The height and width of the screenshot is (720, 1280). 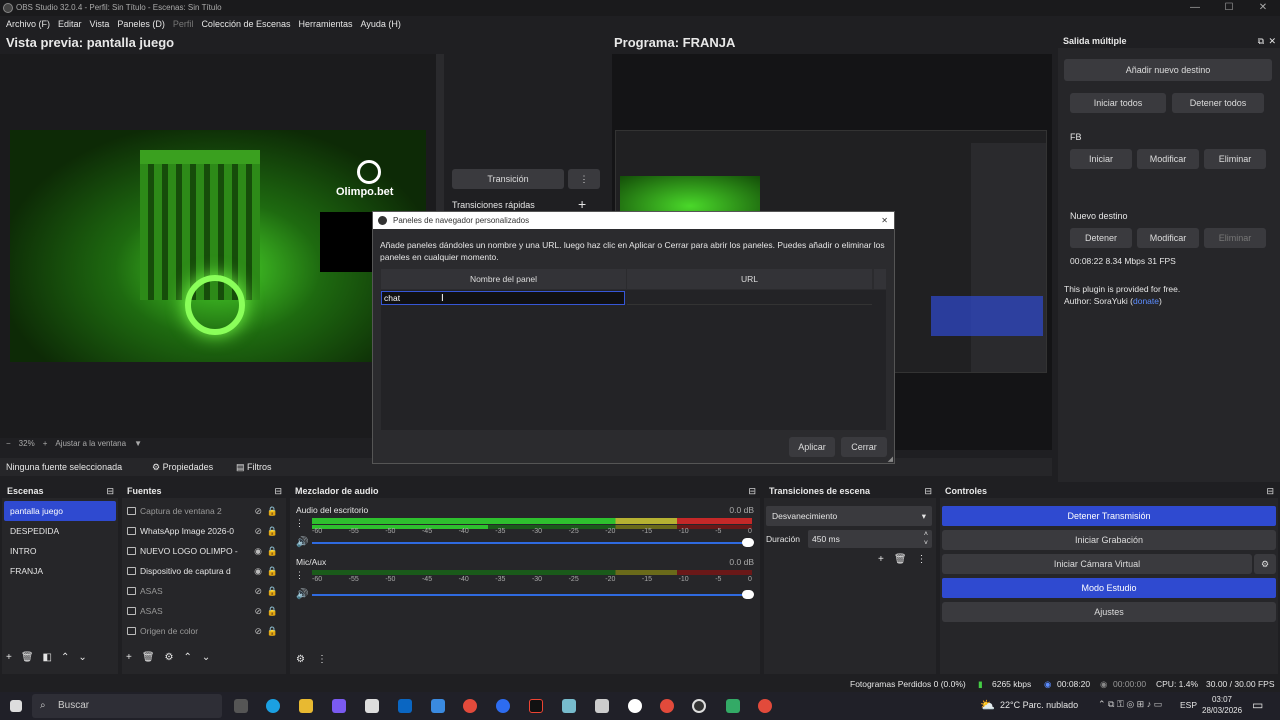 What do you see at coordinates (749, 279) in the screenshot?
I see `col-header-url: URL` at bounding box center [749, 279].